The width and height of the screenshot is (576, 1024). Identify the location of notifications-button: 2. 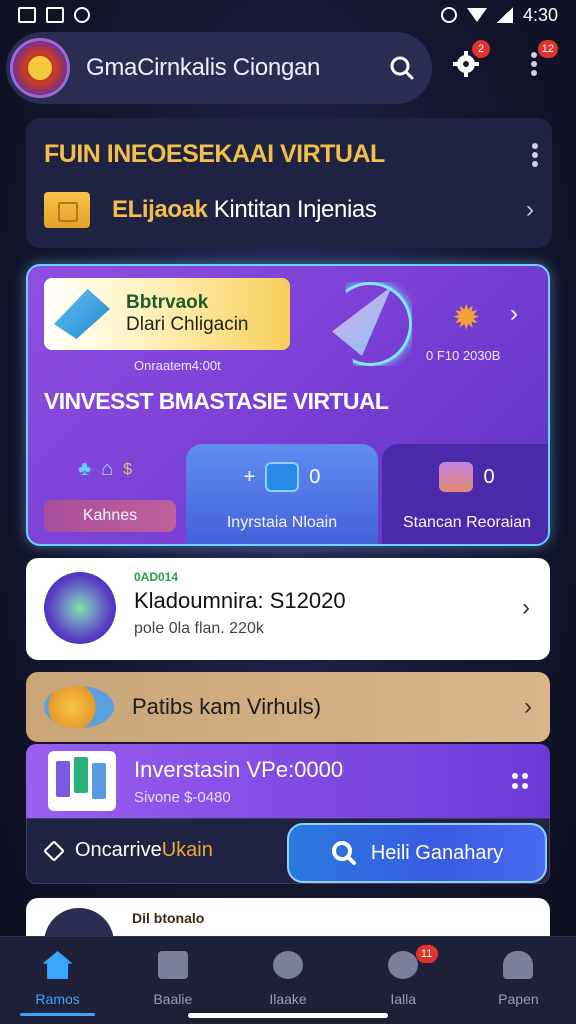
(468, 62).